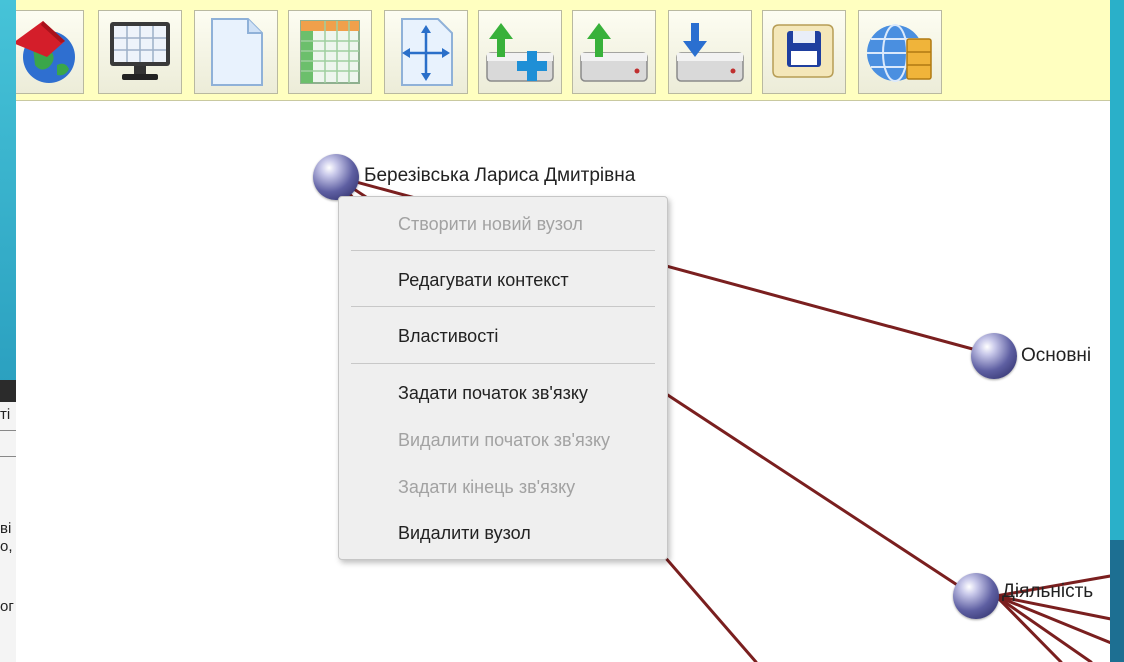 The width and height of the screenshot is (1124, 662). I want to click on background-window-text: о,, so click(6, 546).